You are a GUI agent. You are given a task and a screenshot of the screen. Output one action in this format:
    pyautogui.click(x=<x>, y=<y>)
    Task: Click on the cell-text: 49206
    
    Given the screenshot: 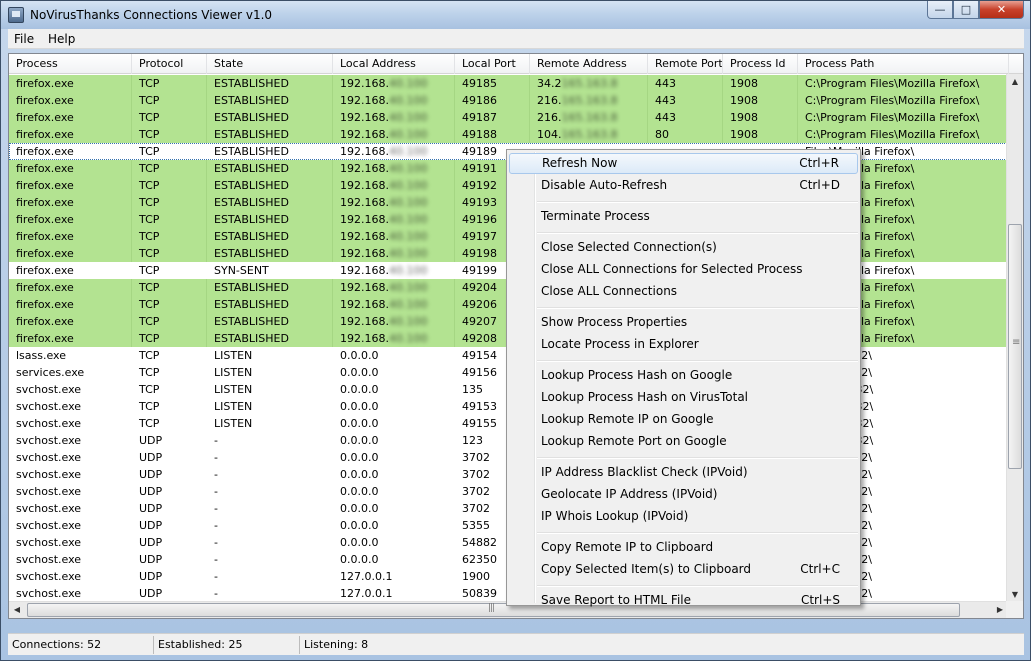 What is the action you would take?
    pyautogui.click(x=479, y=304)
    